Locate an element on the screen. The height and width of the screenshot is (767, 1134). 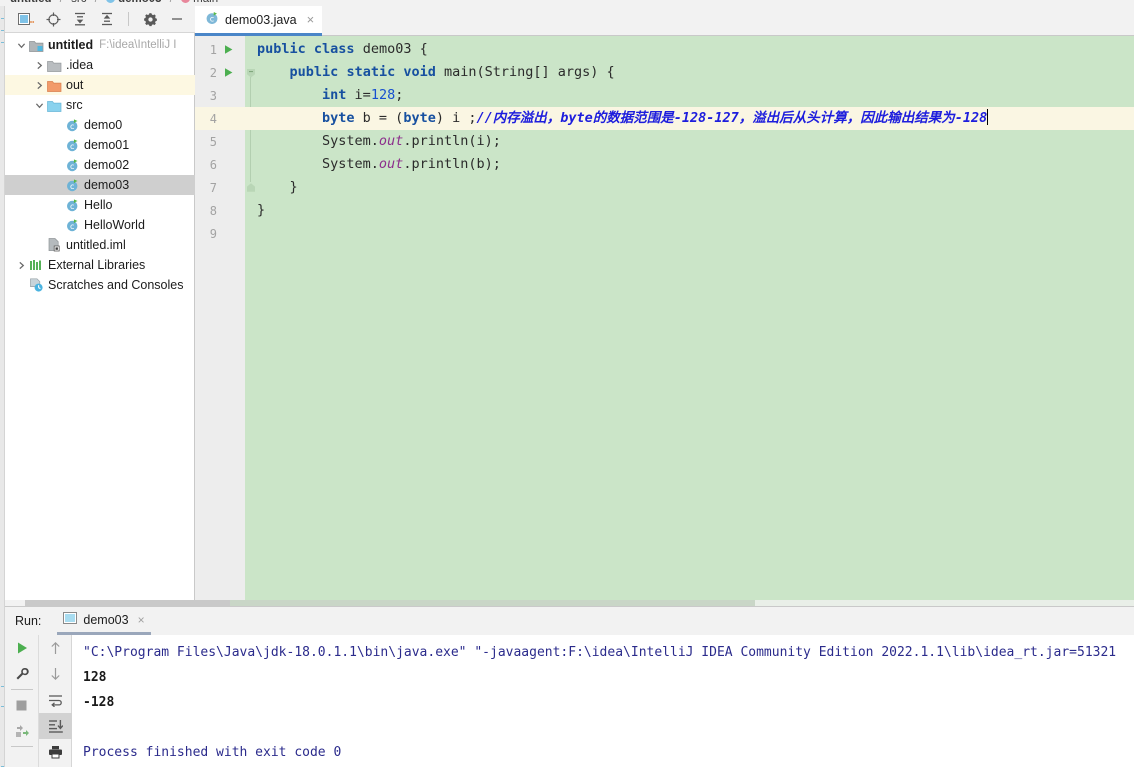
tree-item-label: demo02 is located at coordinates (107, 165).